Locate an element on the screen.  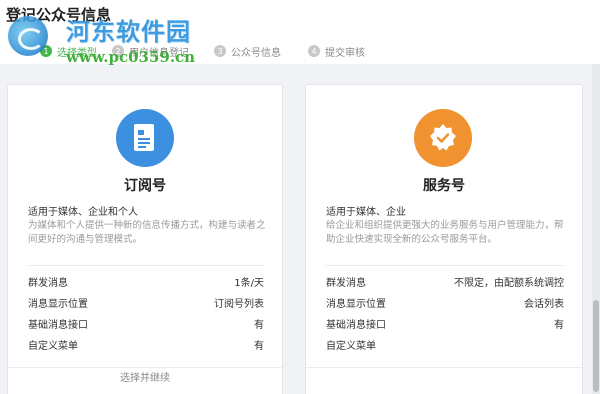
watermark-logo-icon is located at coordinates (28, 36).